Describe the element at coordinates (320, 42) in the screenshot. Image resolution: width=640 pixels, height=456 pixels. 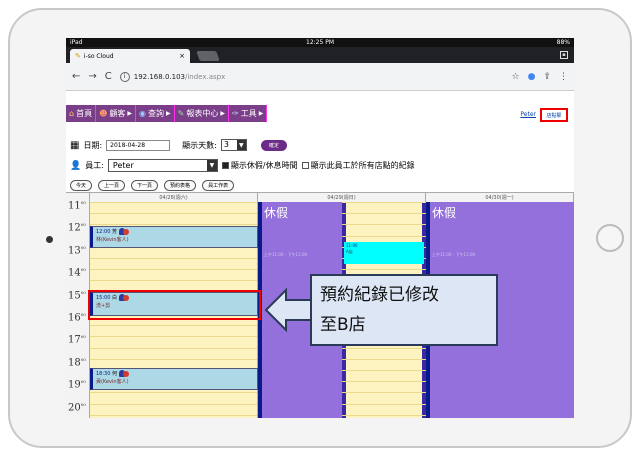
I see `status-bar: iPad 12:25 PM 88%` at that location.